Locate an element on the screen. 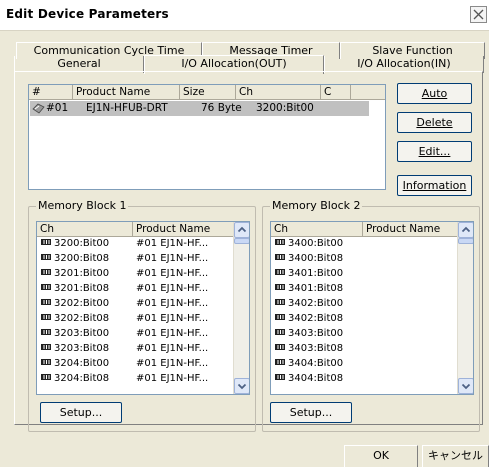  dialog-title: Edit Device Parameters is located at coordinates (87, 14).